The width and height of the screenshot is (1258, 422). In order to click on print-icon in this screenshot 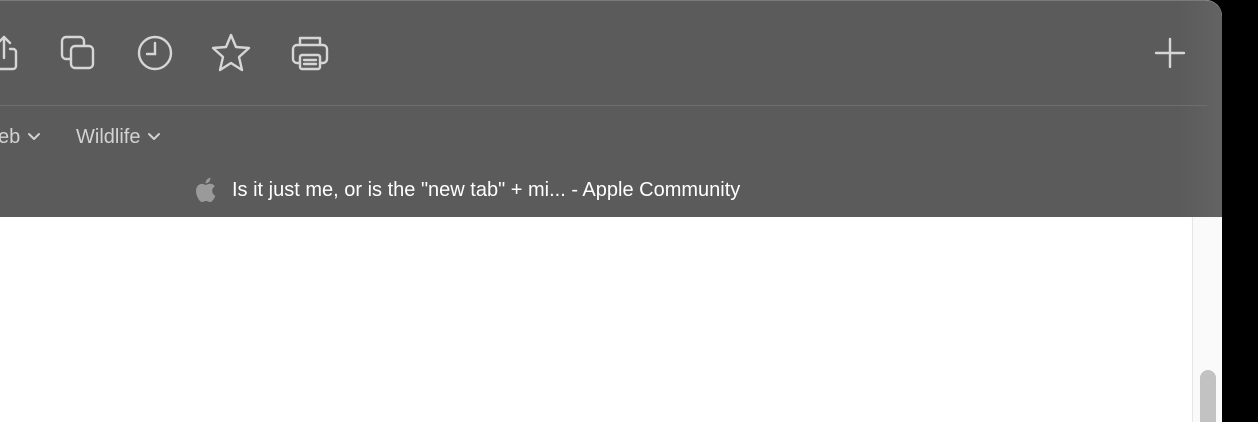, I will do `click(310, 53)`.